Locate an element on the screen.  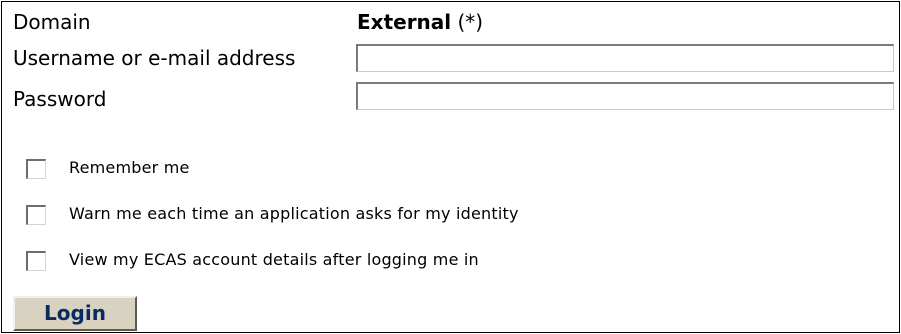
remember-me-label: Remember me is located at coordinates (129, 167).